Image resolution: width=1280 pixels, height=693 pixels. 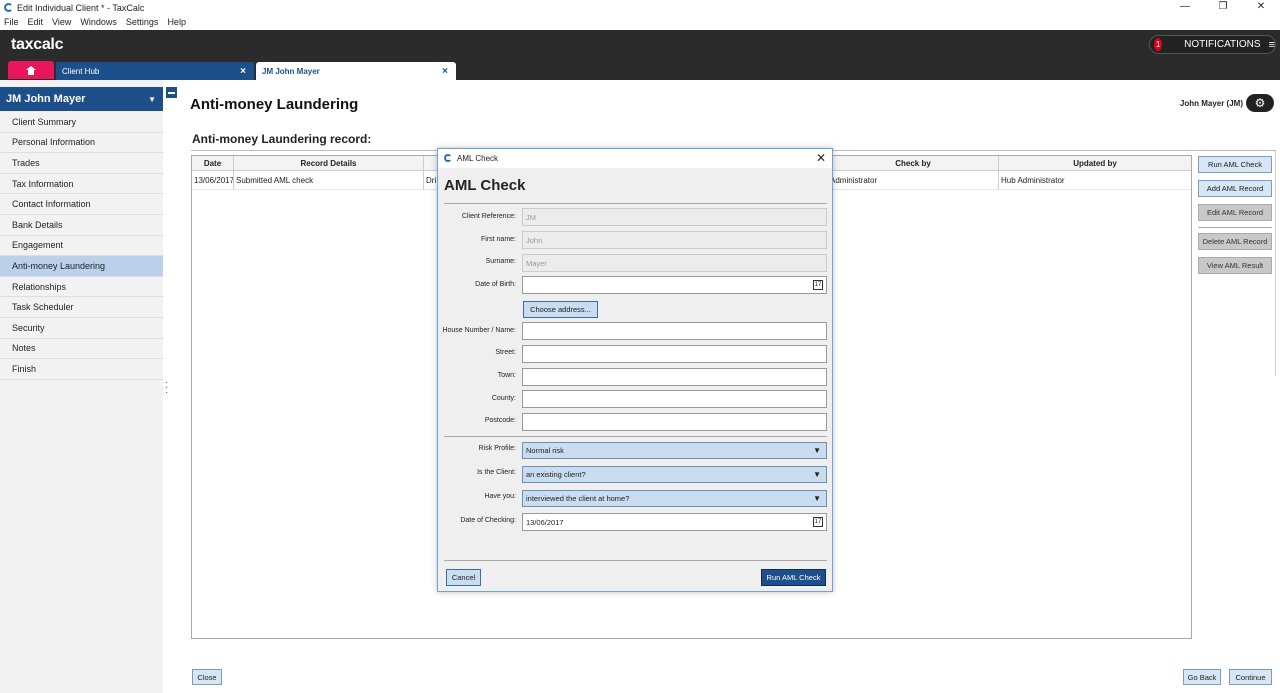 I want to click on tab-client-john-mayer: JM John Mayer ×, so click(x=356, y=71).